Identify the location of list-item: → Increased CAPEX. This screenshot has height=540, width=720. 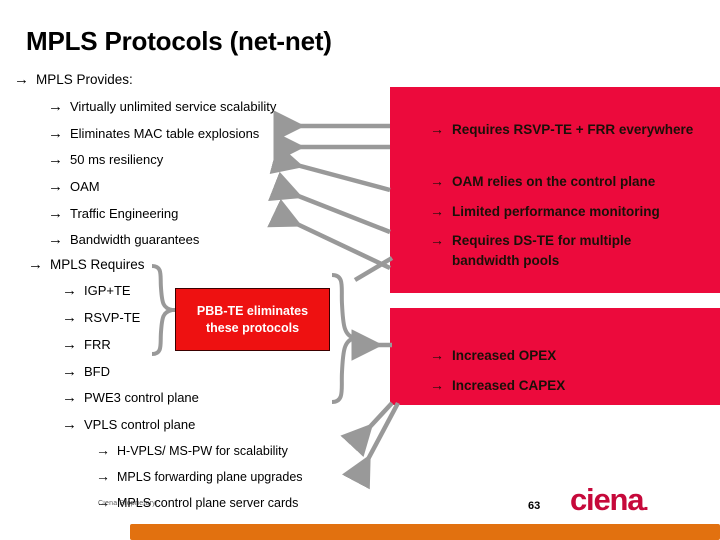
(498, 385).